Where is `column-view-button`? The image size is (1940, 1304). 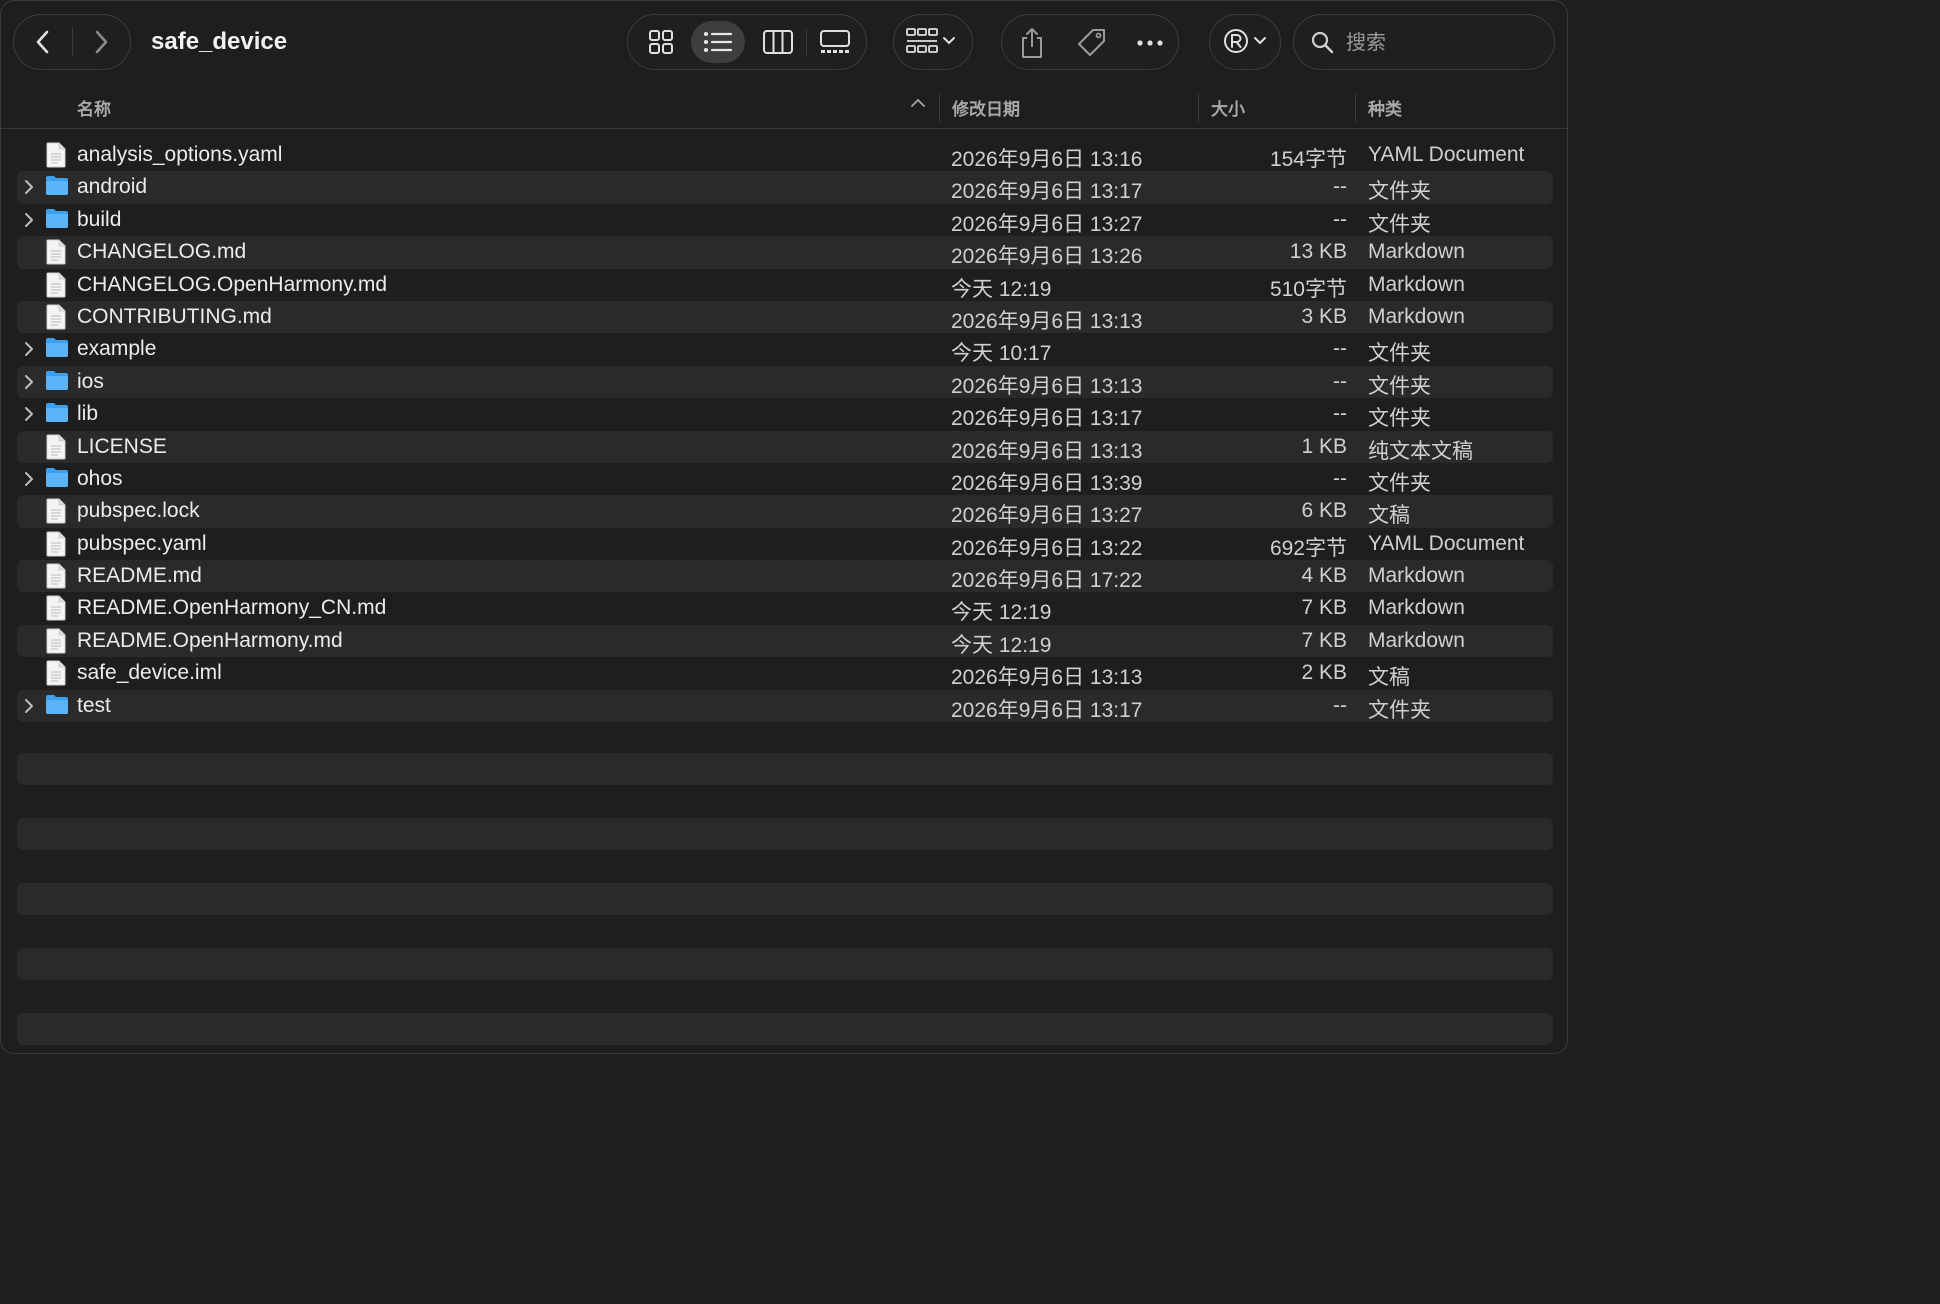
column-view-button is located at coordinates (778, 42).